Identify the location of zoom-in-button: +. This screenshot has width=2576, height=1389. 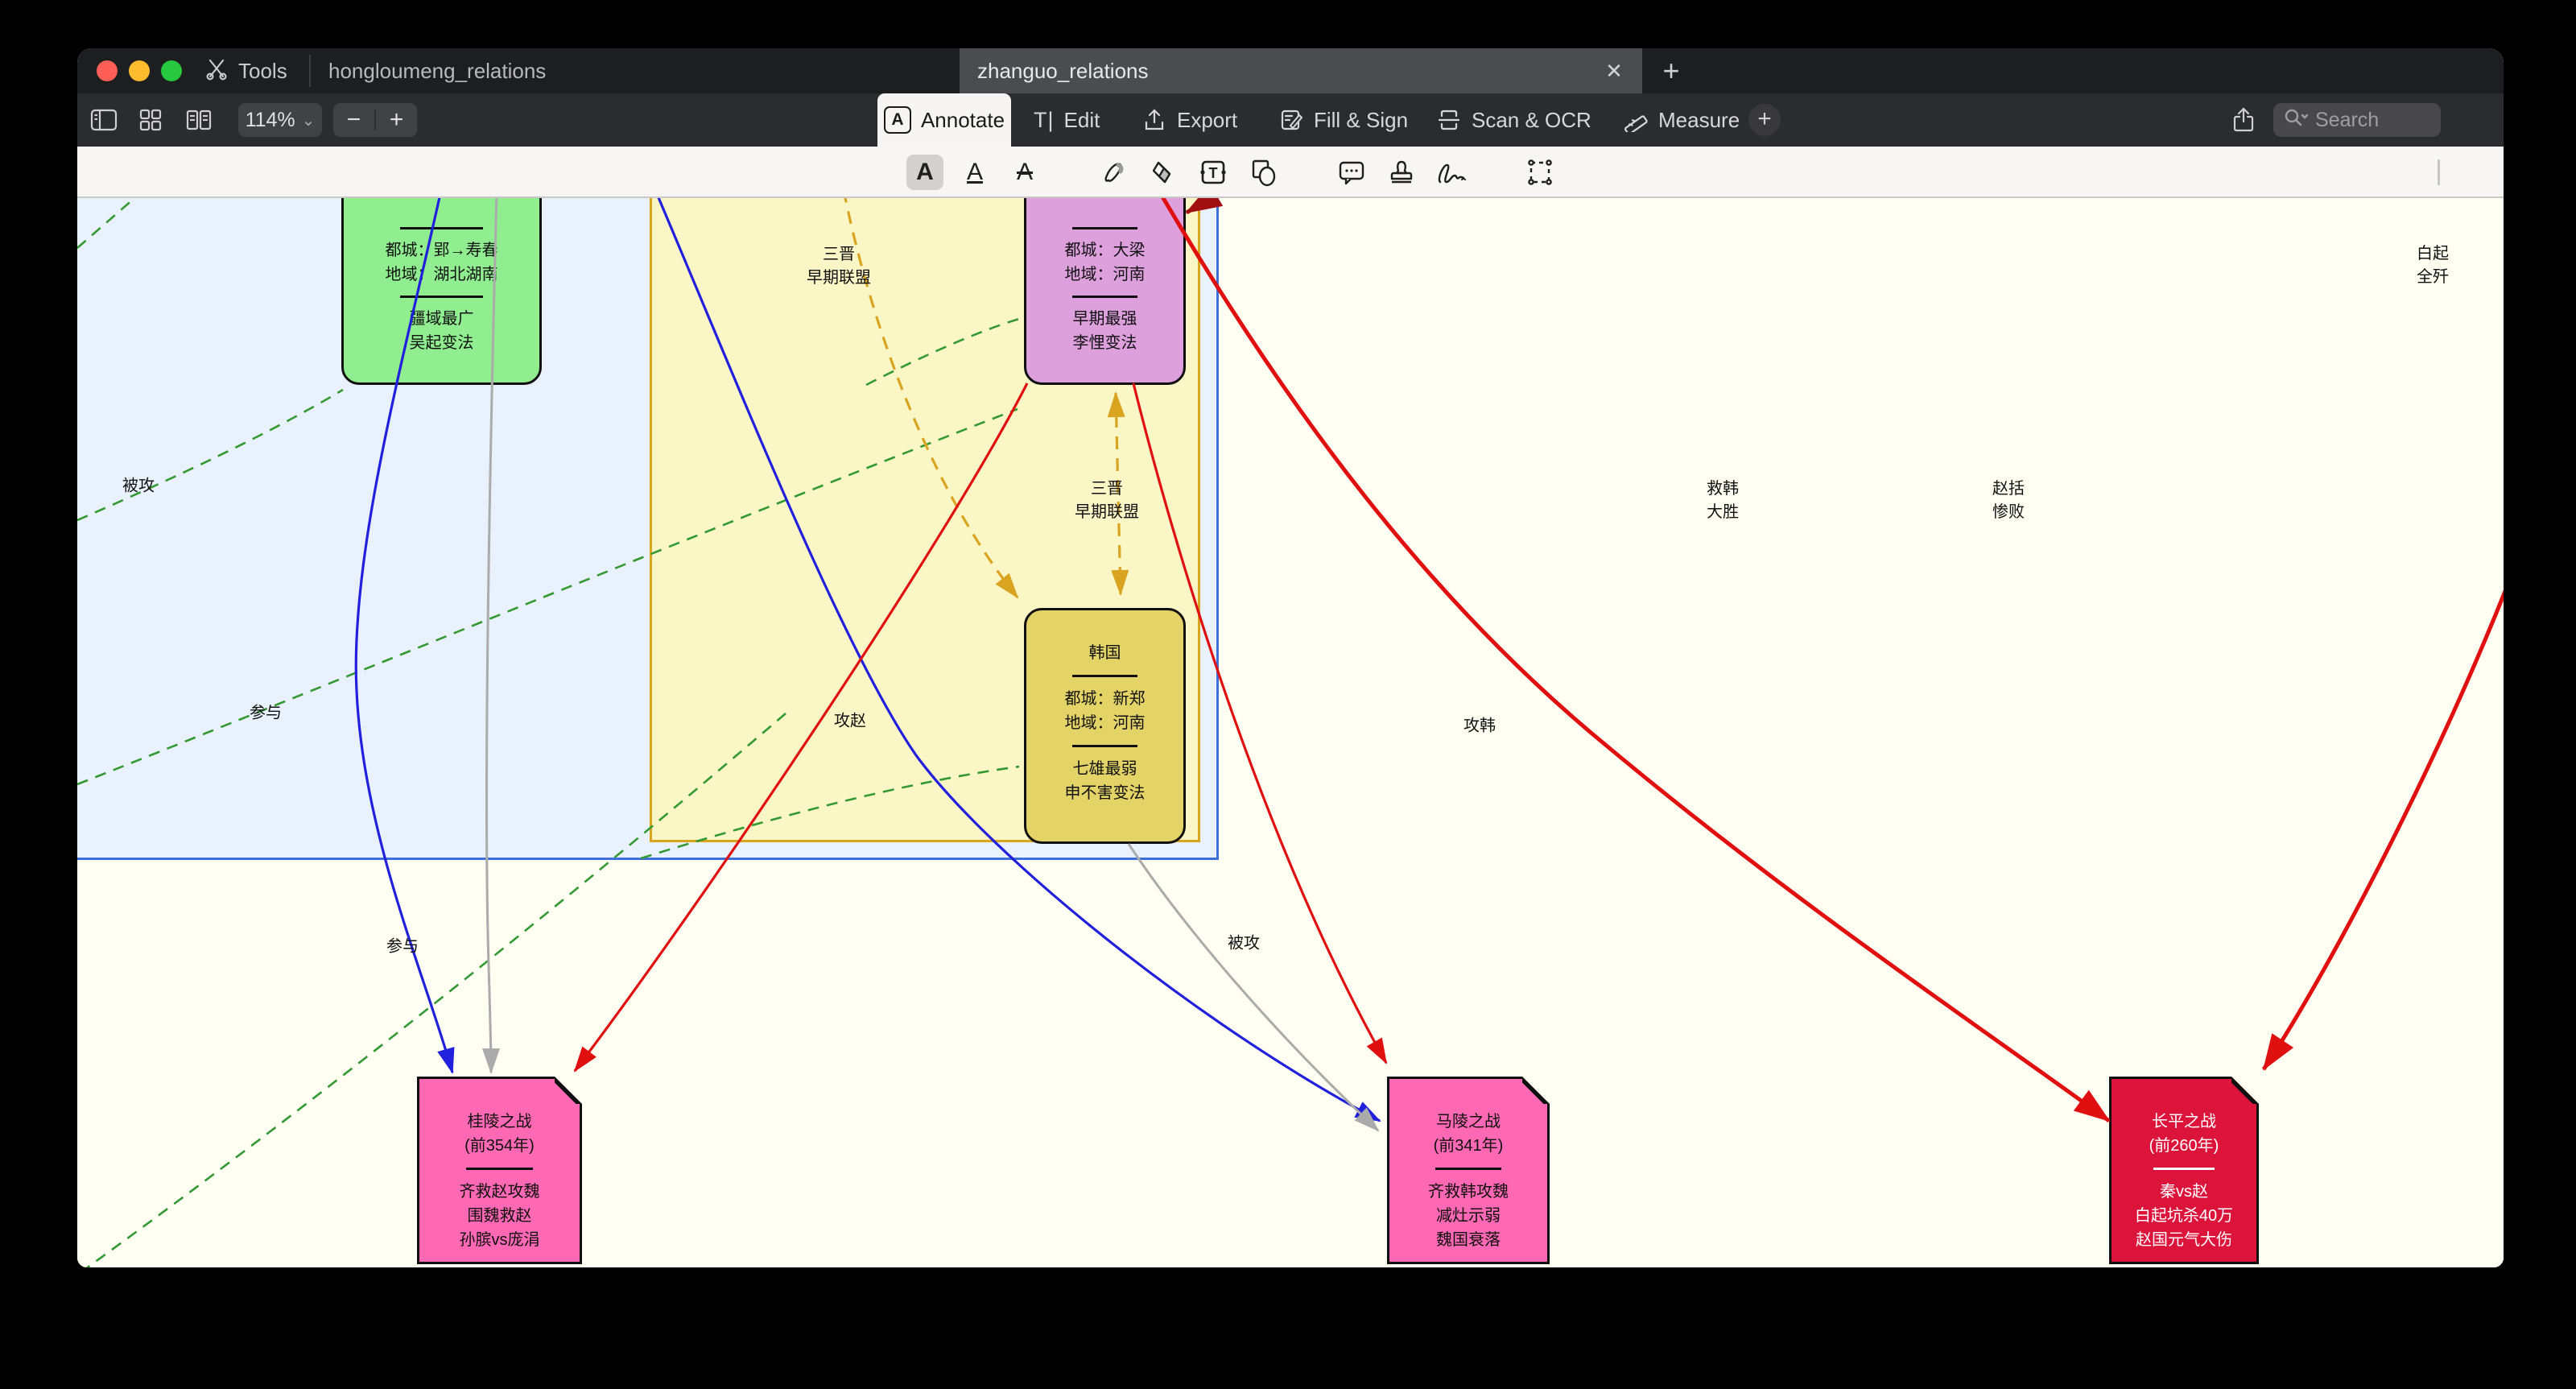
(396, 120).